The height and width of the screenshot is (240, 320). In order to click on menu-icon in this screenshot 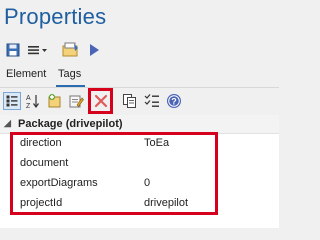, I will do `click(38, 50)`.